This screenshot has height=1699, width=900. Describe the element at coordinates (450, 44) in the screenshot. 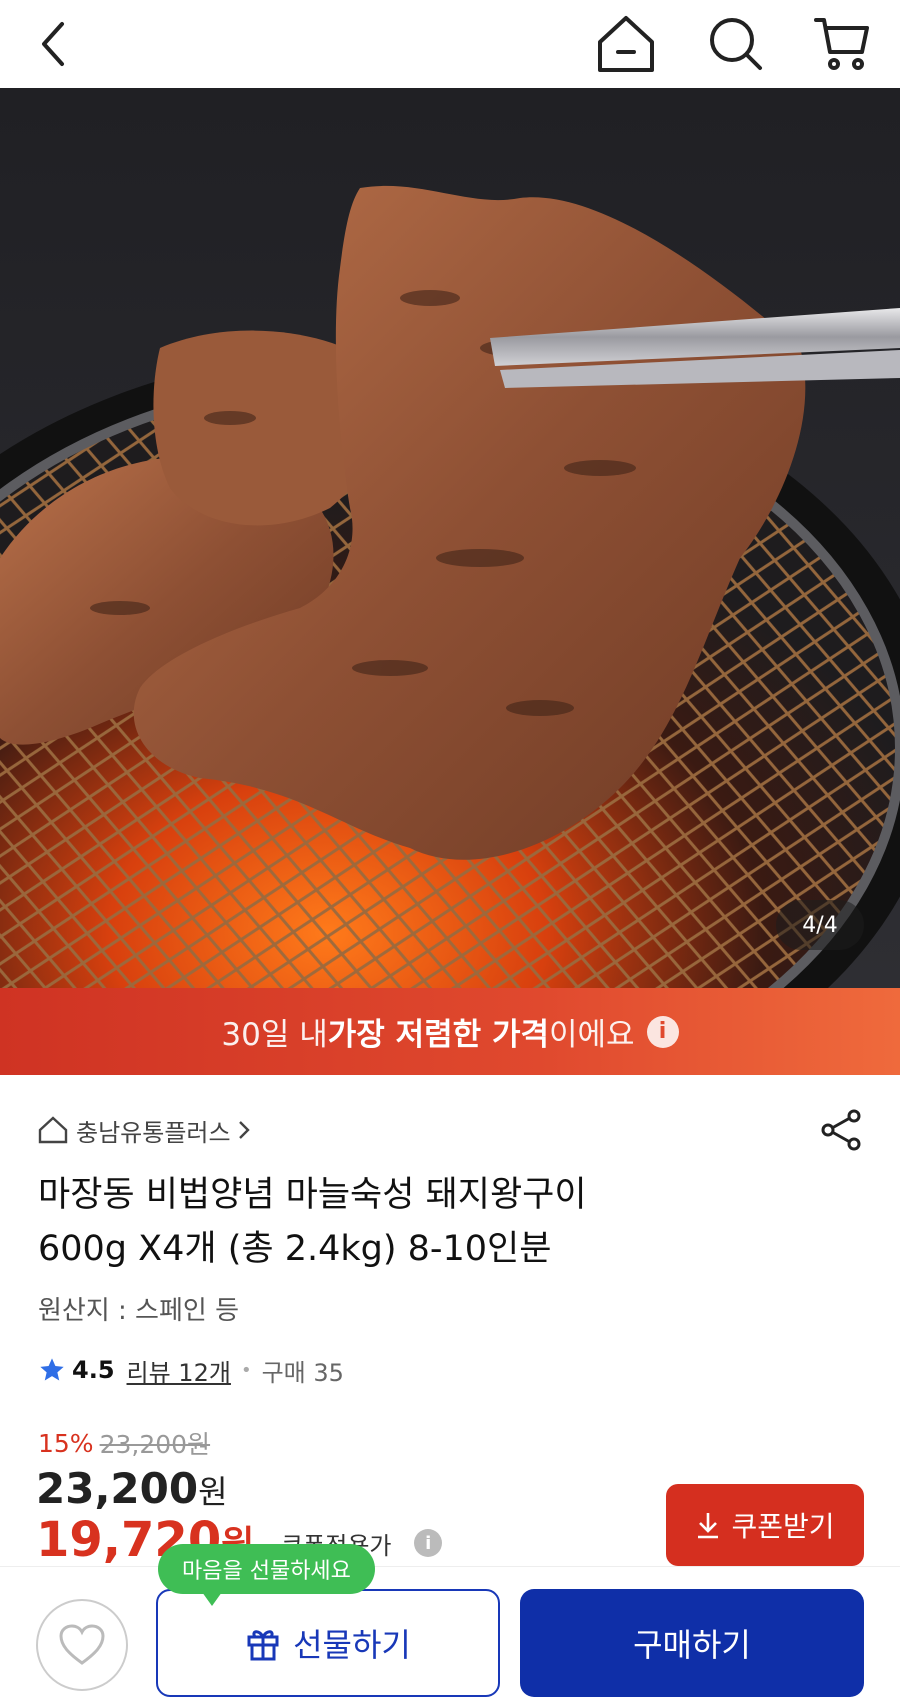

I see `top-header` at that location.